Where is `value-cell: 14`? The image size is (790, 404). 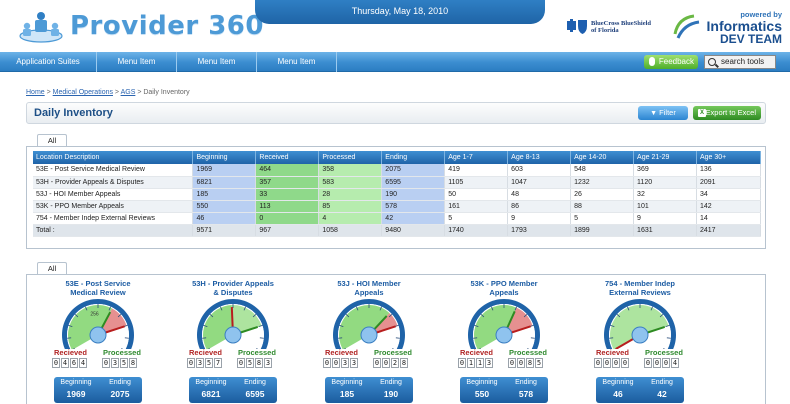
value-cell: 14 is located at coordinates (729, 218).